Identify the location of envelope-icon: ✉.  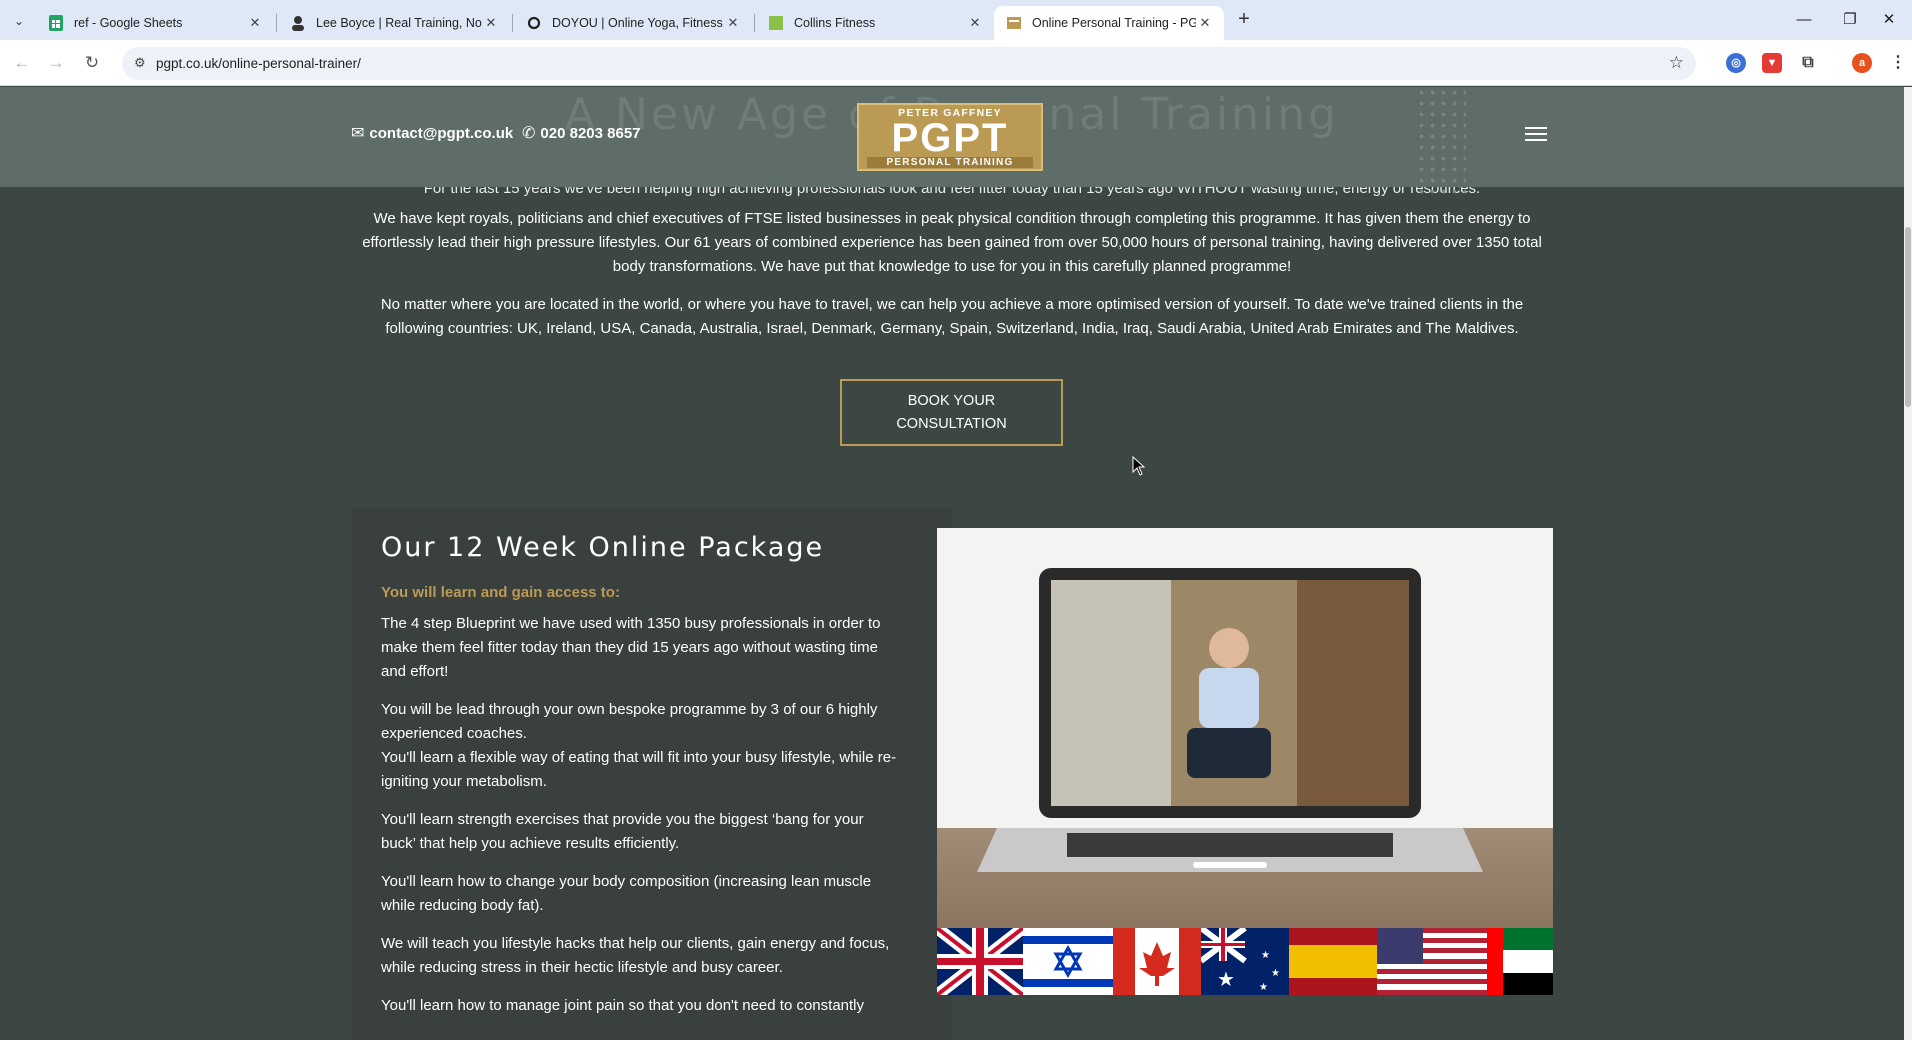
(358, 133).